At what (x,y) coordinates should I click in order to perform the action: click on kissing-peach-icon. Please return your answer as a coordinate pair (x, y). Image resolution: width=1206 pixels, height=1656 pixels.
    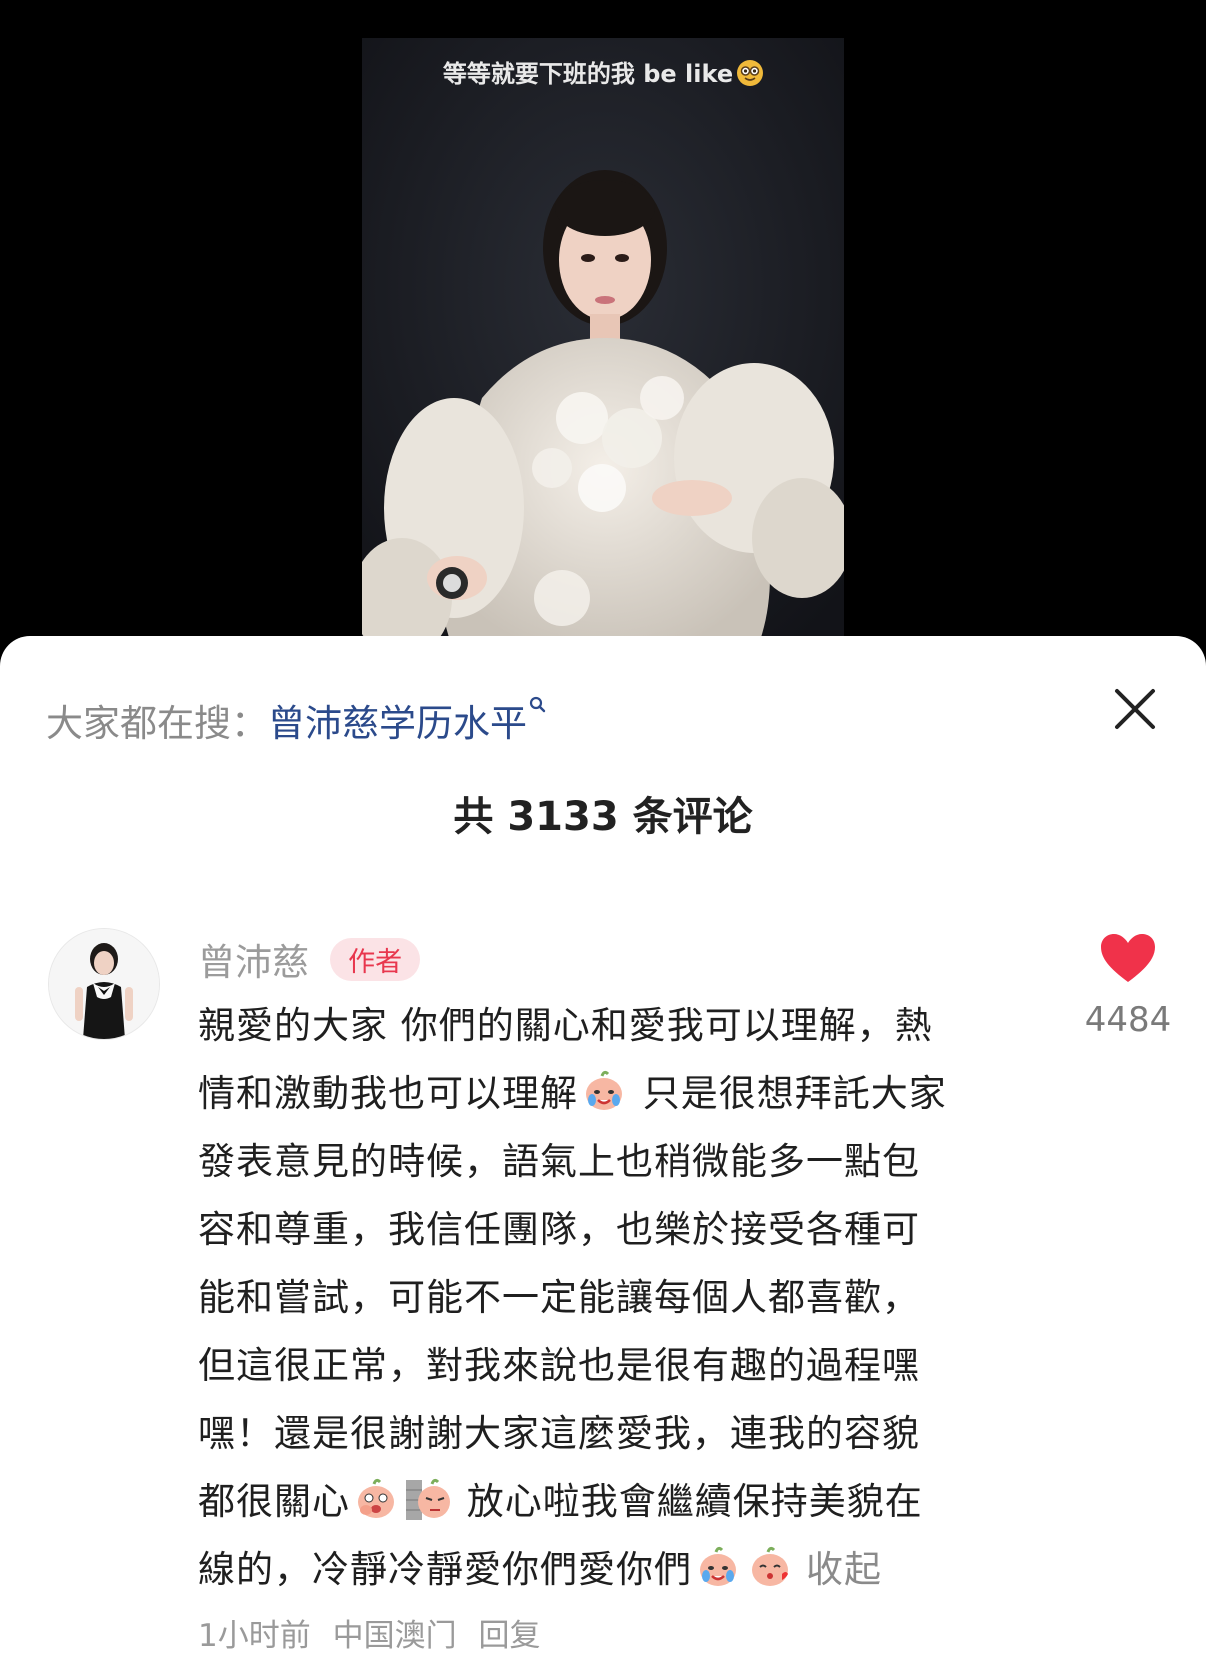
    Looking at the image, I should click on (770, 1566).